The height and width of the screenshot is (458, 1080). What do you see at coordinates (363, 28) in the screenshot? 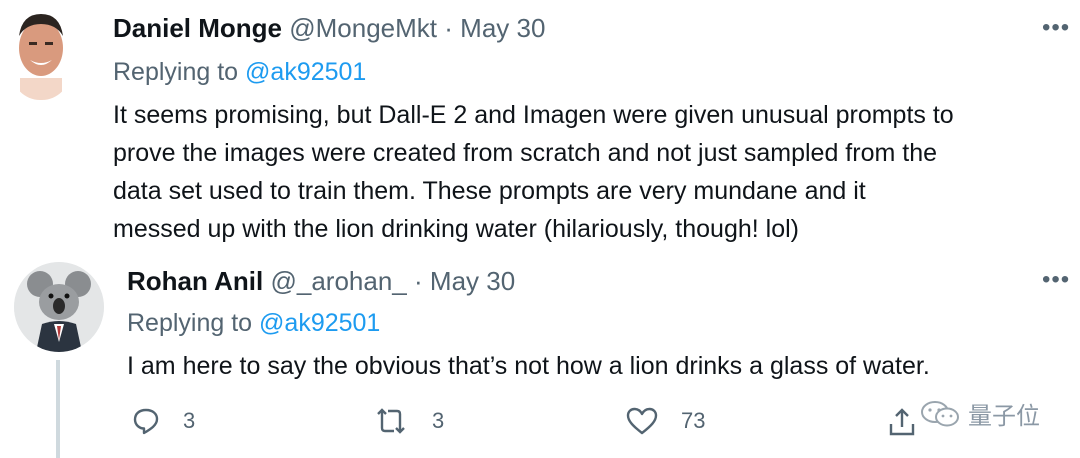
I see `author-handle: @MongeMkt` at bounding box center [363, 28].